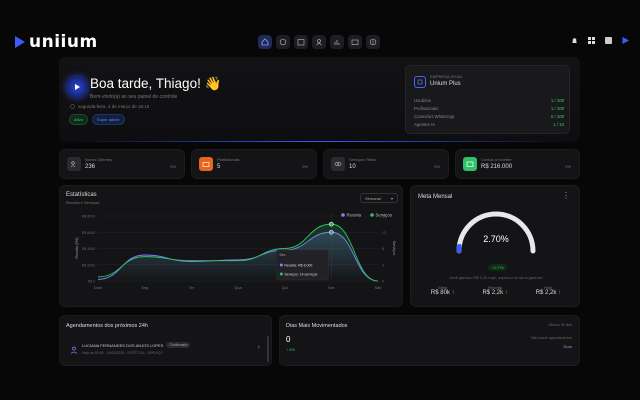 The height and width of the screenshot is (400, 640). I want to click on stat-label: Novos Clientes, so click(98, 159).